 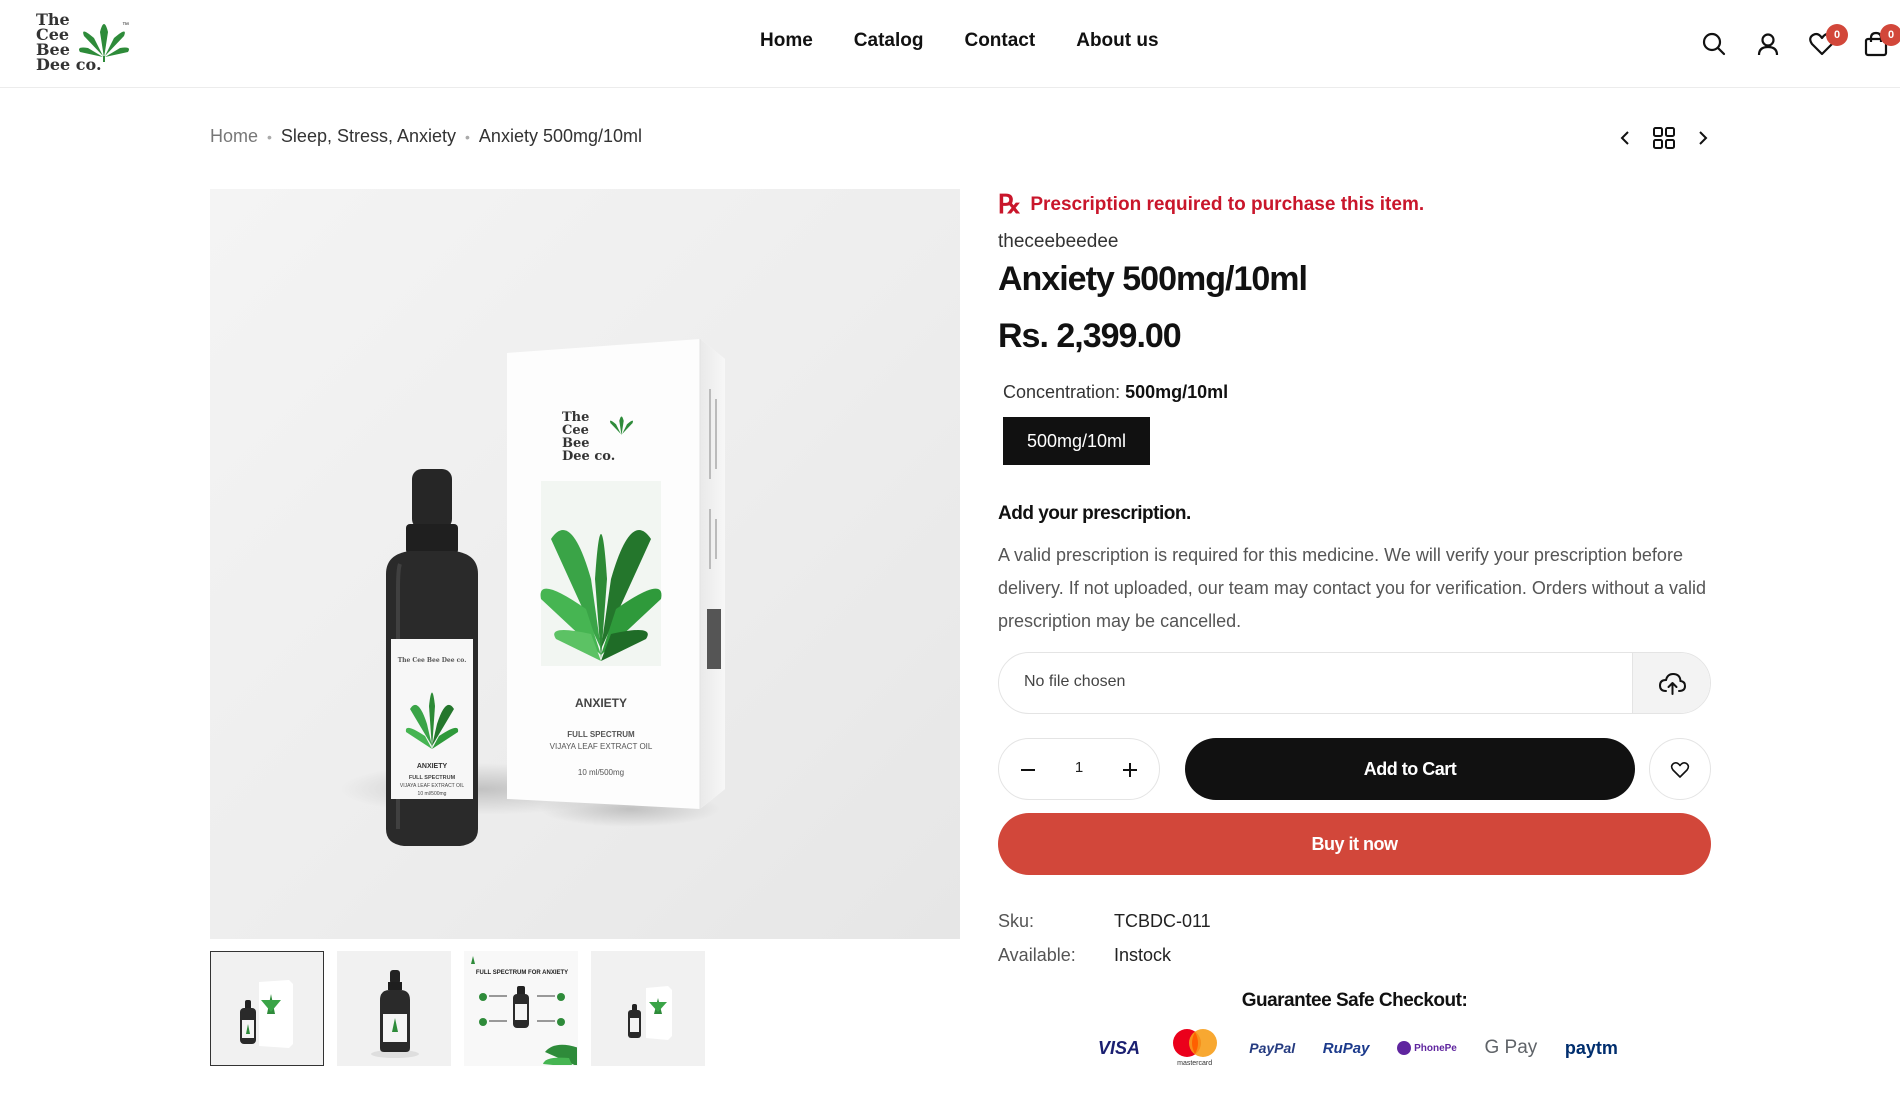 What do you see at coordinates (1890, 35) in the screenshot?
I see `cart-count-badge: 0` at bounding box center [1890, 35].